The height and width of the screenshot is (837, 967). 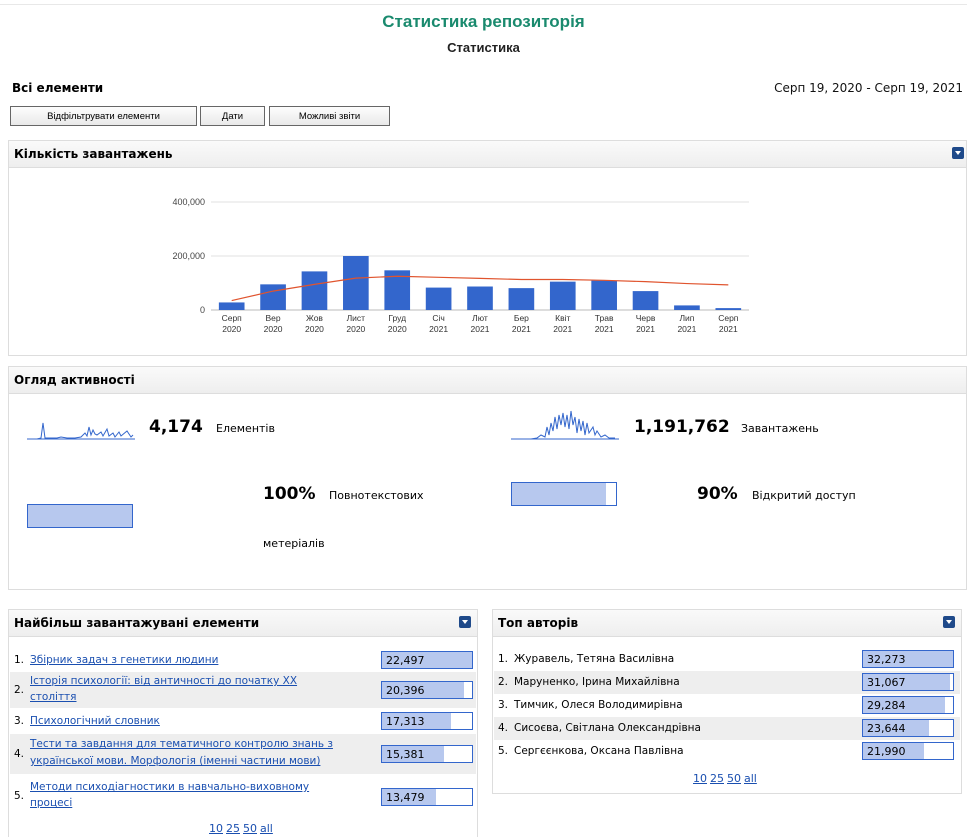 What do you see at coordinates (356, 318) in the screenshot?
I see `x-tick-label: Лист` at bounding box center [356, 318].